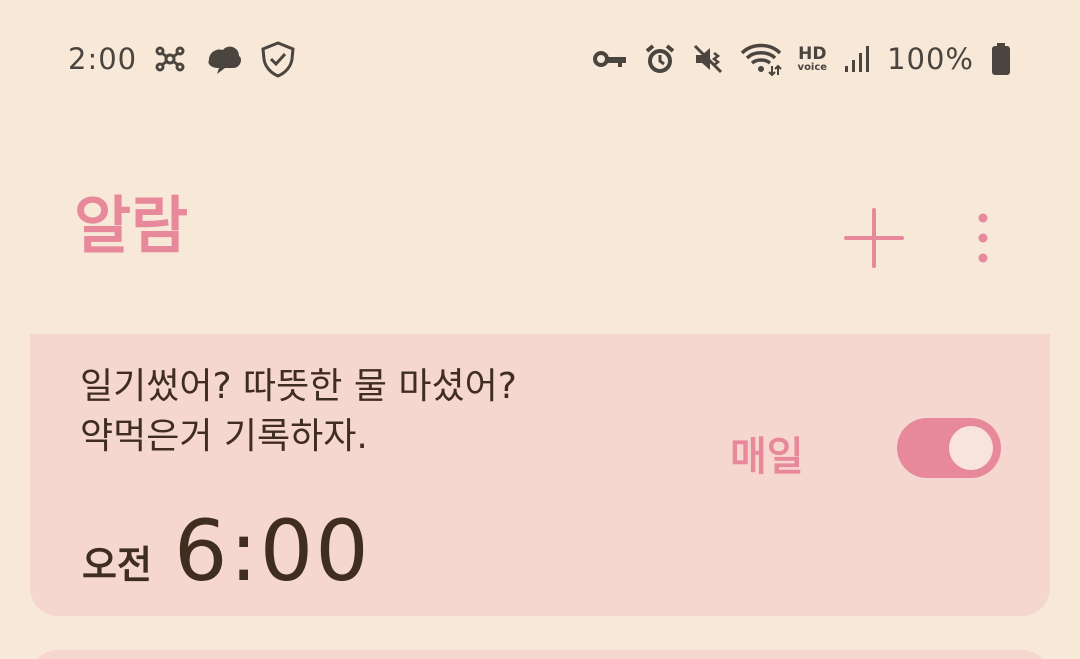  I want to click on shield-check-icon, so click(278, 59).